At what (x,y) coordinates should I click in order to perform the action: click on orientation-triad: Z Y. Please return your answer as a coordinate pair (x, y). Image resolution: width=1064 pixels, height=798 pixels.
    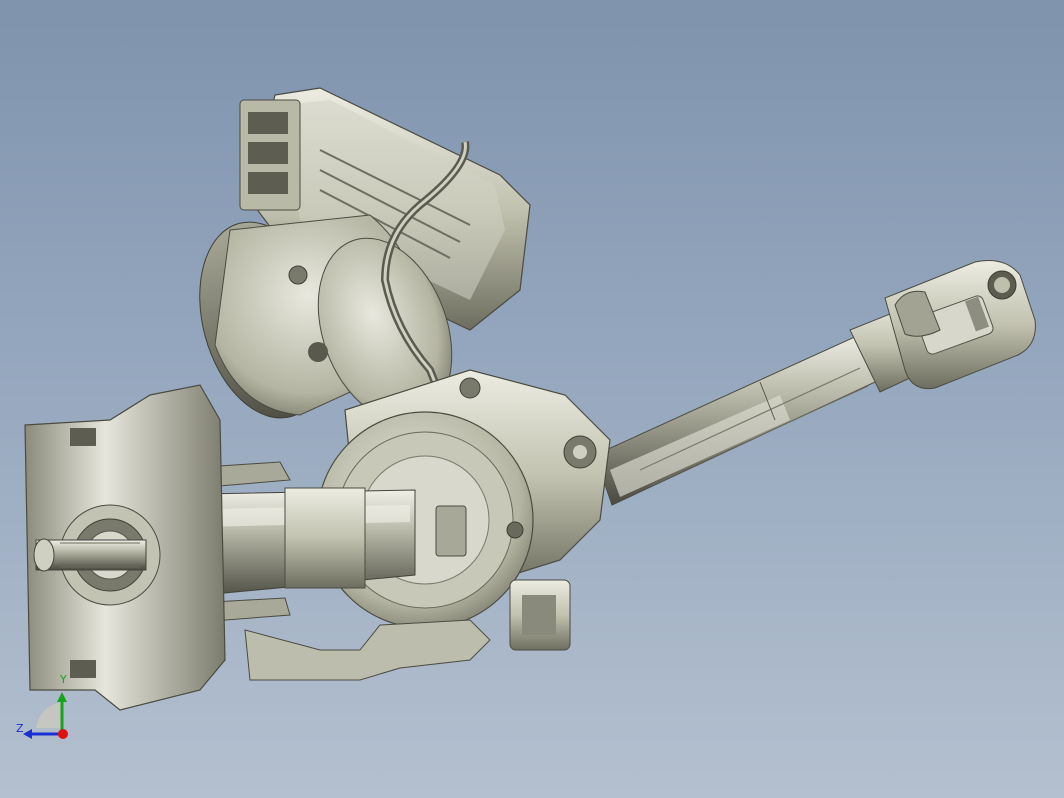
    Looking at the image, I should click on (45, 712).